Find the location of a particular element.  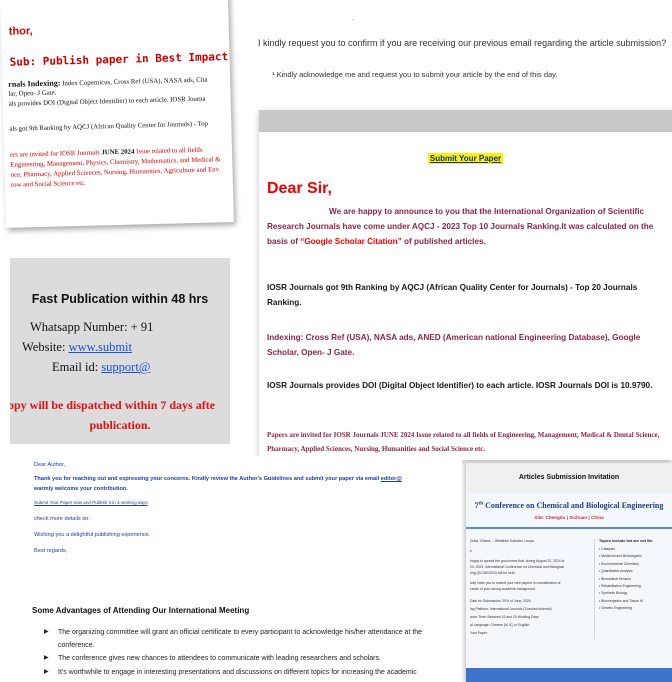

list-item: • Quantitative Analysis is located at coordinates (616, 571).